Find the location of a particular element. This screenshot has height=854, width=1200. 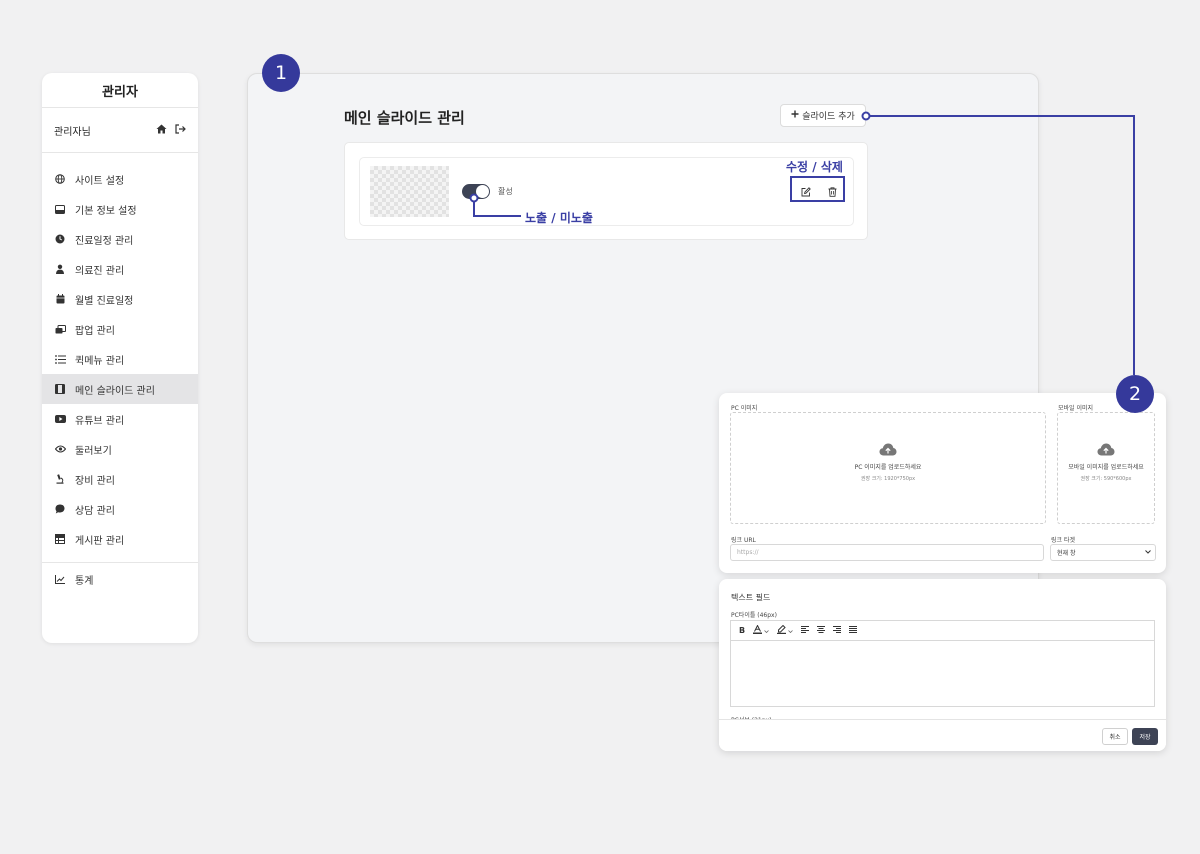

visibility-toggle is located at coordinates (476, 191).